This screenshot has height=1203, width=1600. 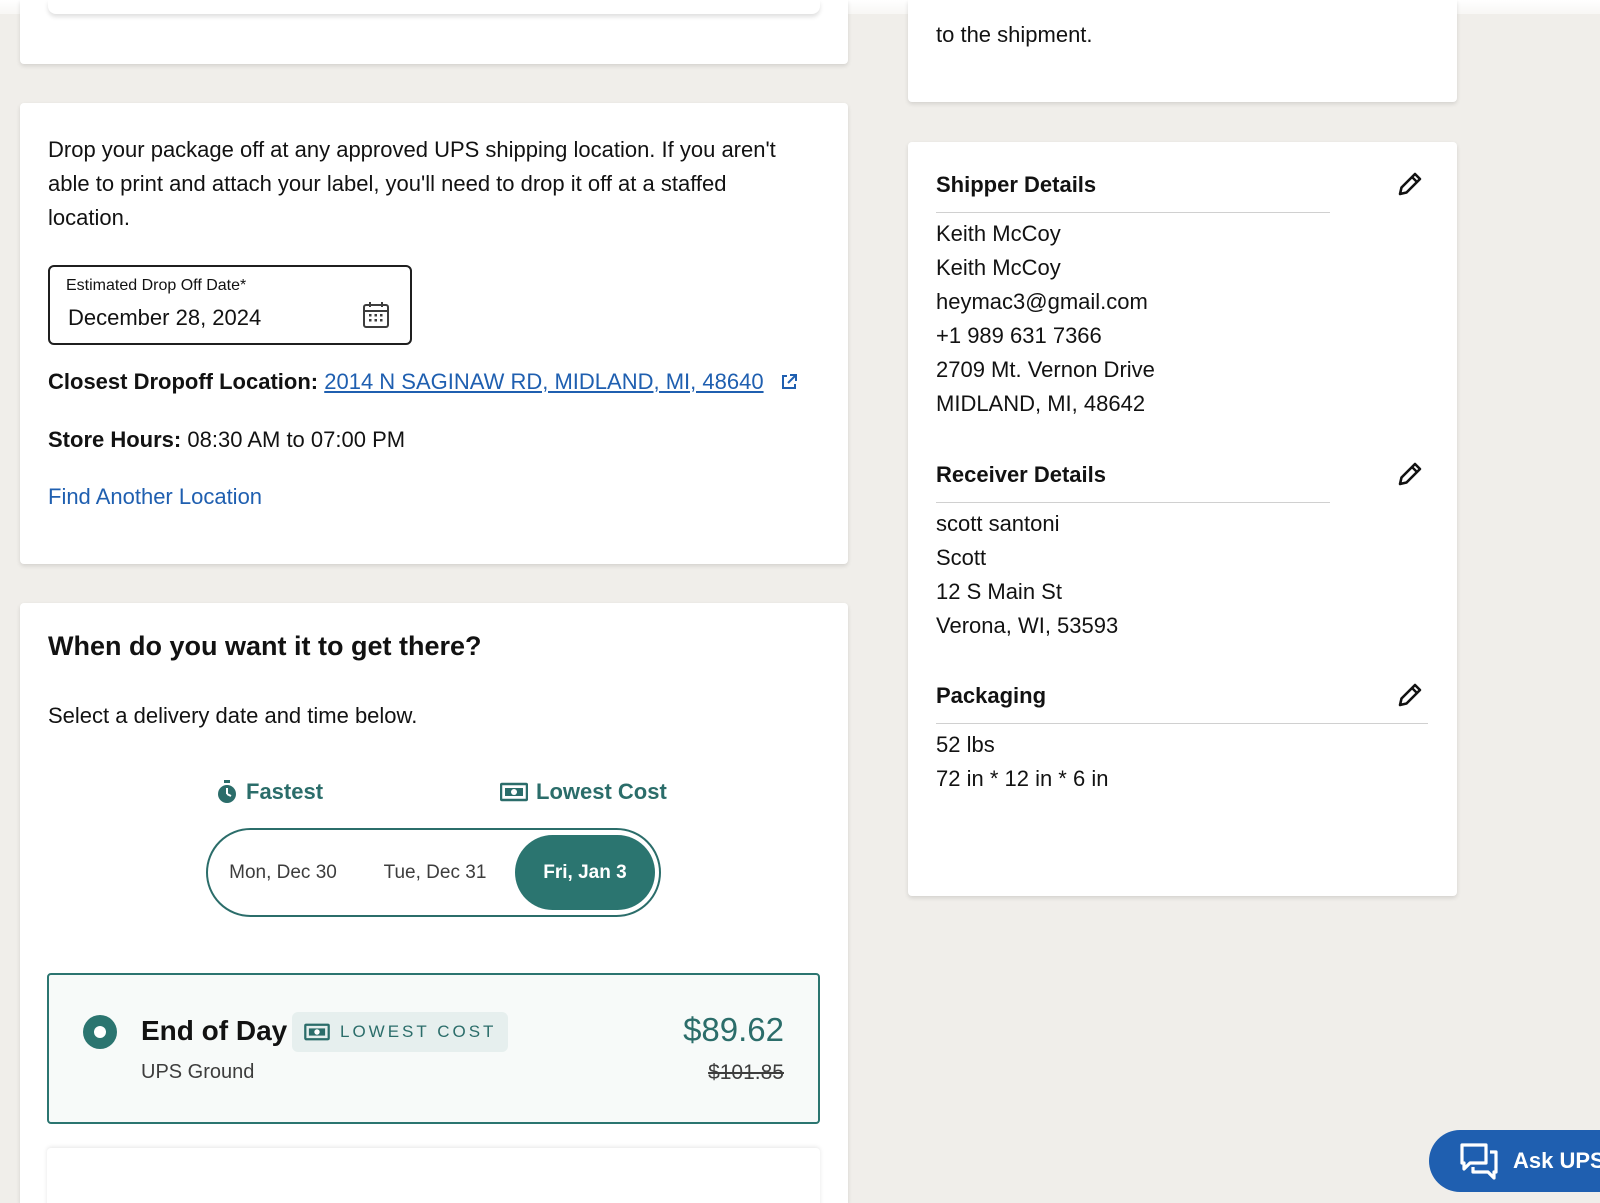 I want to click on badge-label: LOWEST COST, so click(x=418, y=1031).